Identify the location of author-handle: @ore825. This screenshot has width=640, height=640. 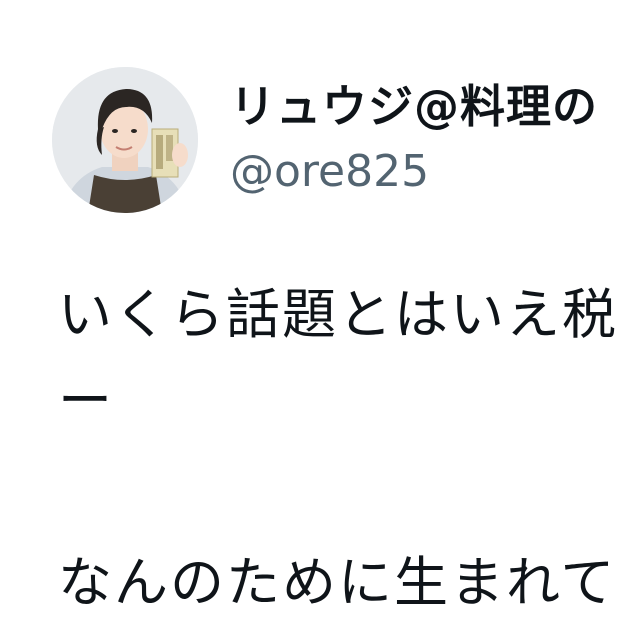
(329, 171).